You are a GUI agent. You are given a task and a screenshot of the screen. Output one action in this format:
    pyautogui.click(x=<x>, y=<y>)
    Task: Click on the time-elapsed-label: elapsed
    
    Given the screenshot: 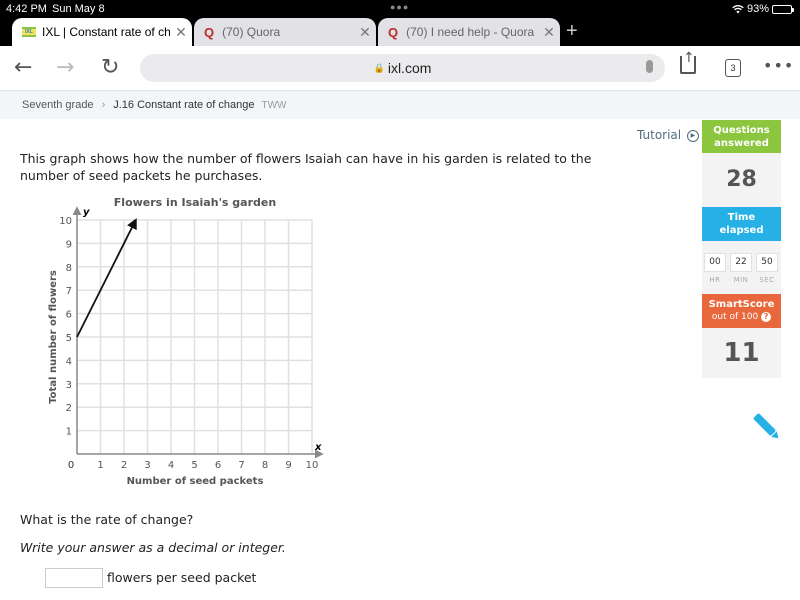 What is the action you would take?
    pyautogui.click(x=741, y=230)
    